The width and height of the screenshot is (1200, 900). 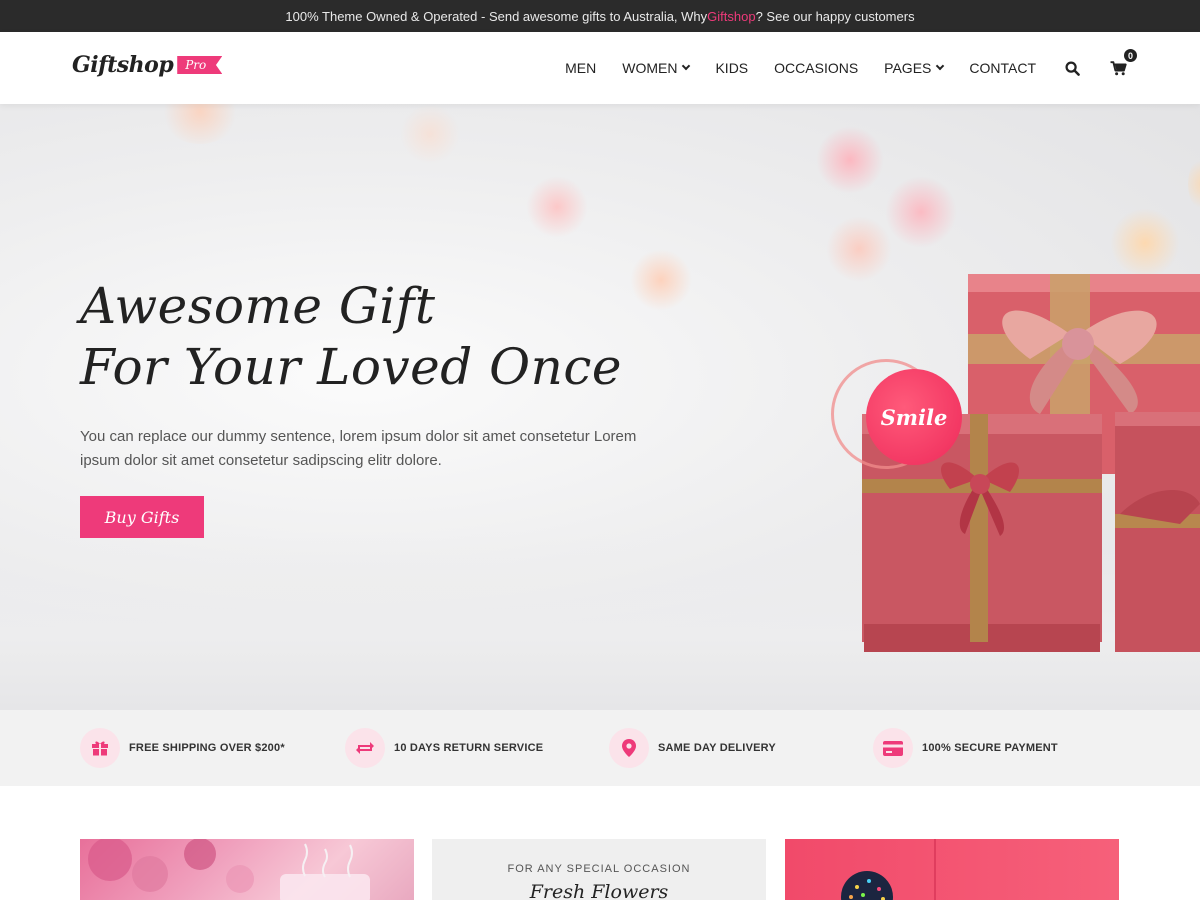 What do you see at coordinates (952, 869) in the screenshot?
I see `category-card-kids` at bounding box center [952, 869].